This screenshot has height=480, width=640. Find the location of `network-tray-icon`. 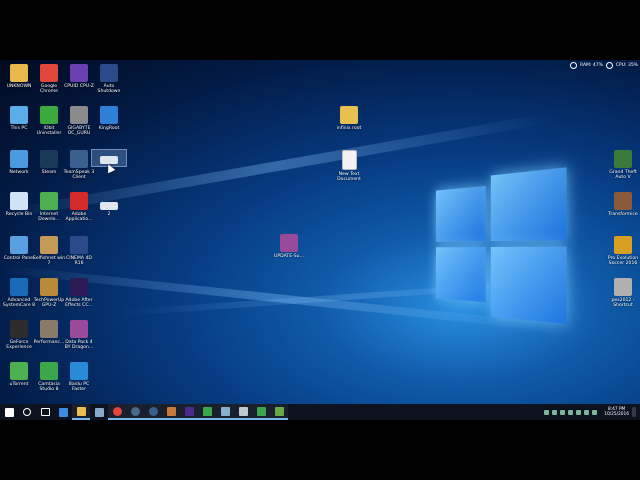

network-tray-icon is located at coordinates (586, 412).